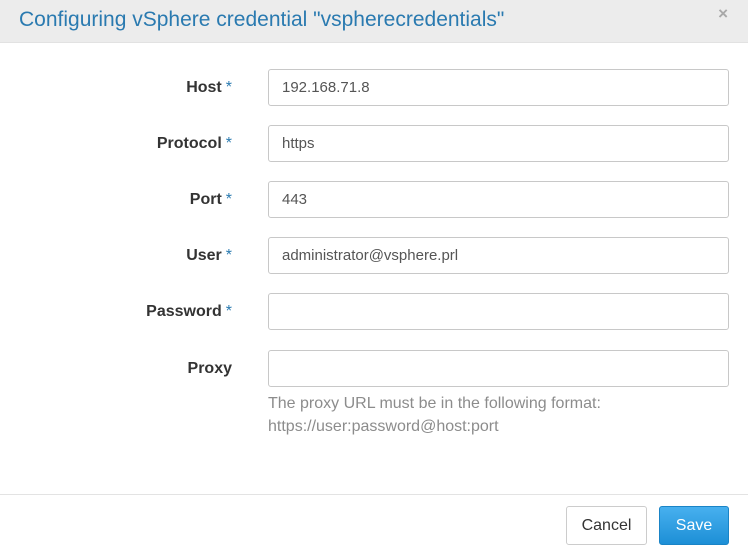 The image size is (748, 554). I want to click on proxy-label: Proxy, so click(209, 368).